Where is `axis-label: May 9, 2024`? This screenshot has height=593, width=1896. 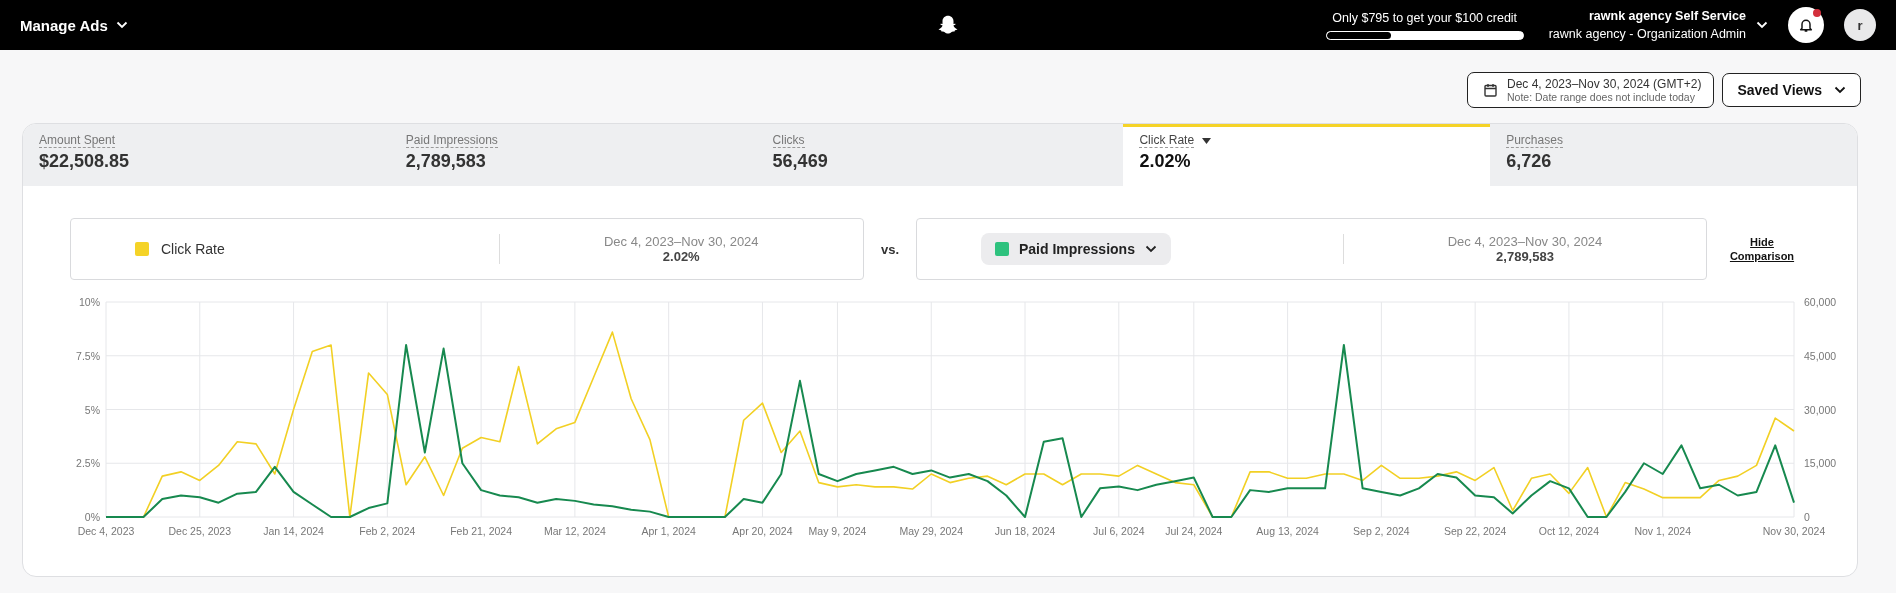 axis-label: May 9, 2024 is located at coordinates (837, 531).